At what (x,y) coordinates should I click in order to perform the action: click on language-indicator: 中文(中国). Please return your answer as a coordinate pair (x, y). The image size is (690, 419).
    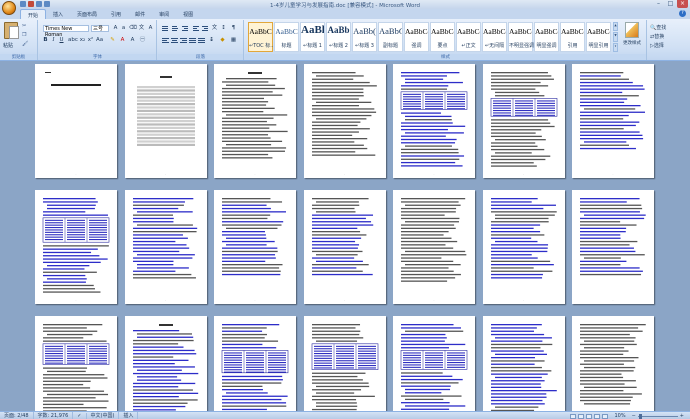
    Looking at the image, I should click on (103, 415).